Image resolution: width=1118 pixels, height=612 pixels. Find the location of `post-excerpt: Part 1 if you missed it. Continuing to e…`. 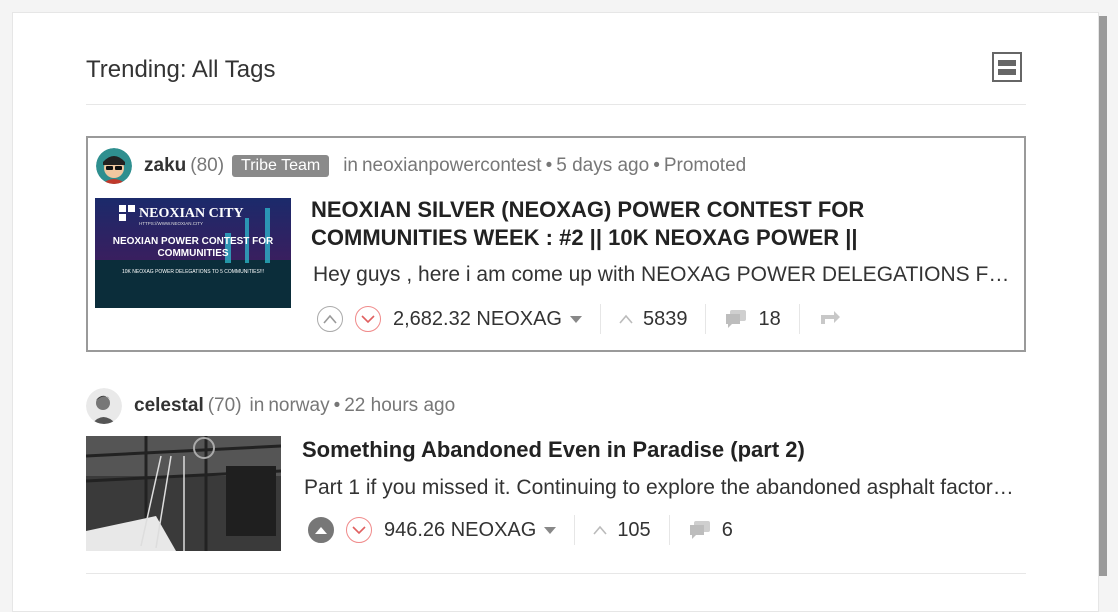

post-excerpt: Part 1 if you missed it. Continuing to e… is located at coordinates (660, 488).